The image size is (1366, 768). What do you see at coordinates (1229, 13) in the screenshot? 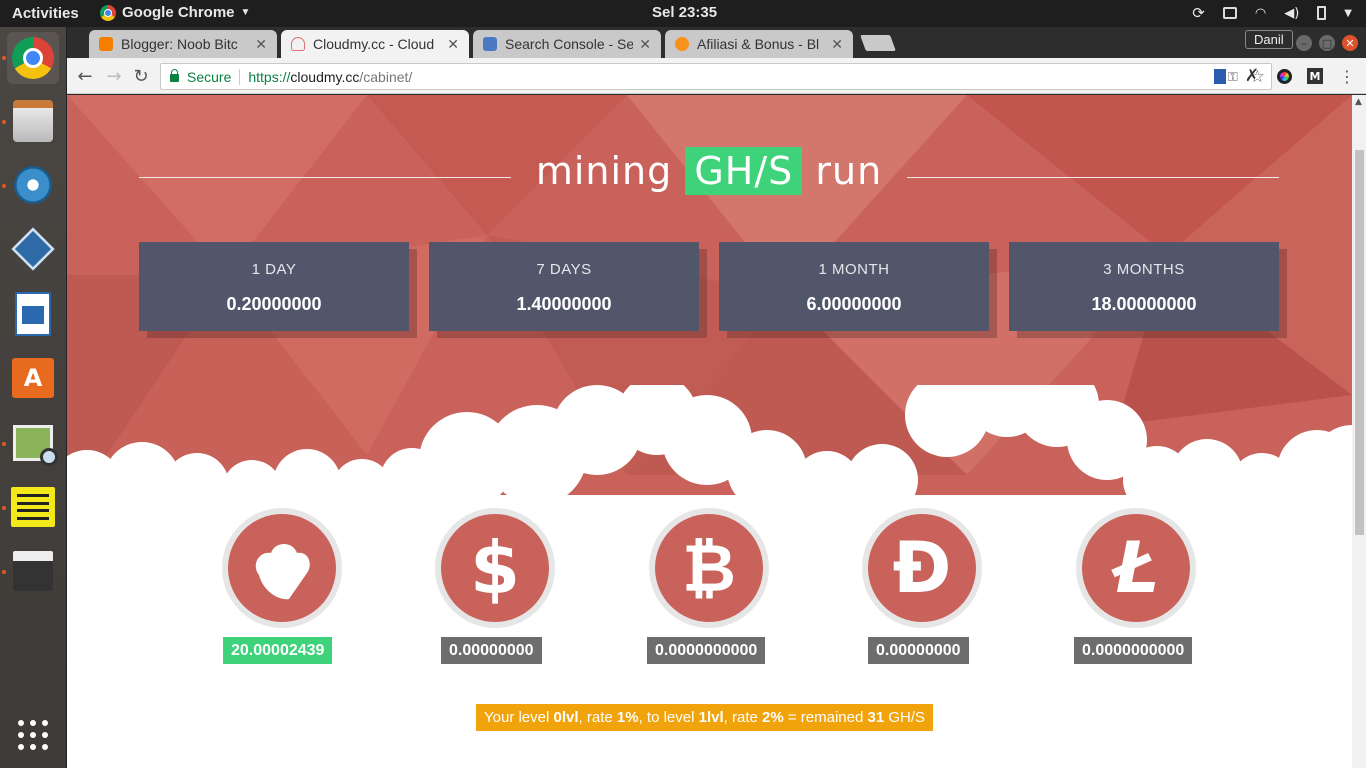
I see `keyboard-icon` at bounding box center [1229, 13].